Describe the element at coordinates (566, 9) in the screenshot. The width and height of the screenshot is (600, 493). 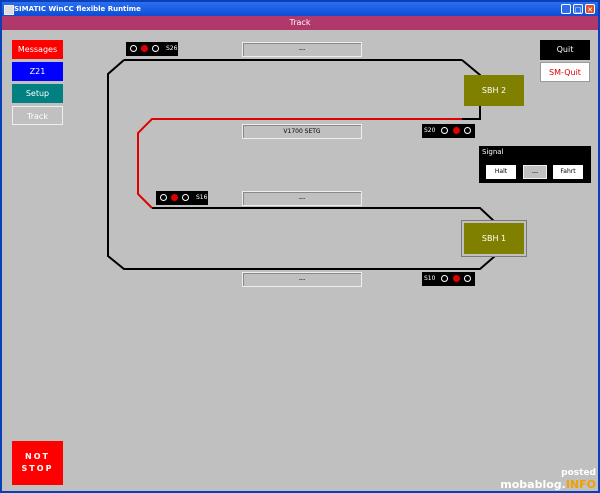
I see `minimize-button: _` at that location.